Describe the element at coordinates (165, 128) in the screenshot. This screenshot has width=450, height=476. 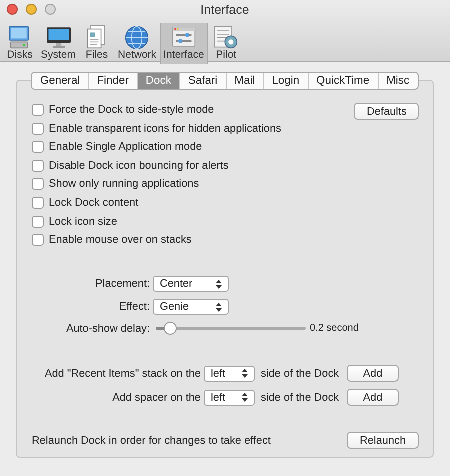
I see `checkbox-label: Enable transparent icons for hidden applications` at that location.